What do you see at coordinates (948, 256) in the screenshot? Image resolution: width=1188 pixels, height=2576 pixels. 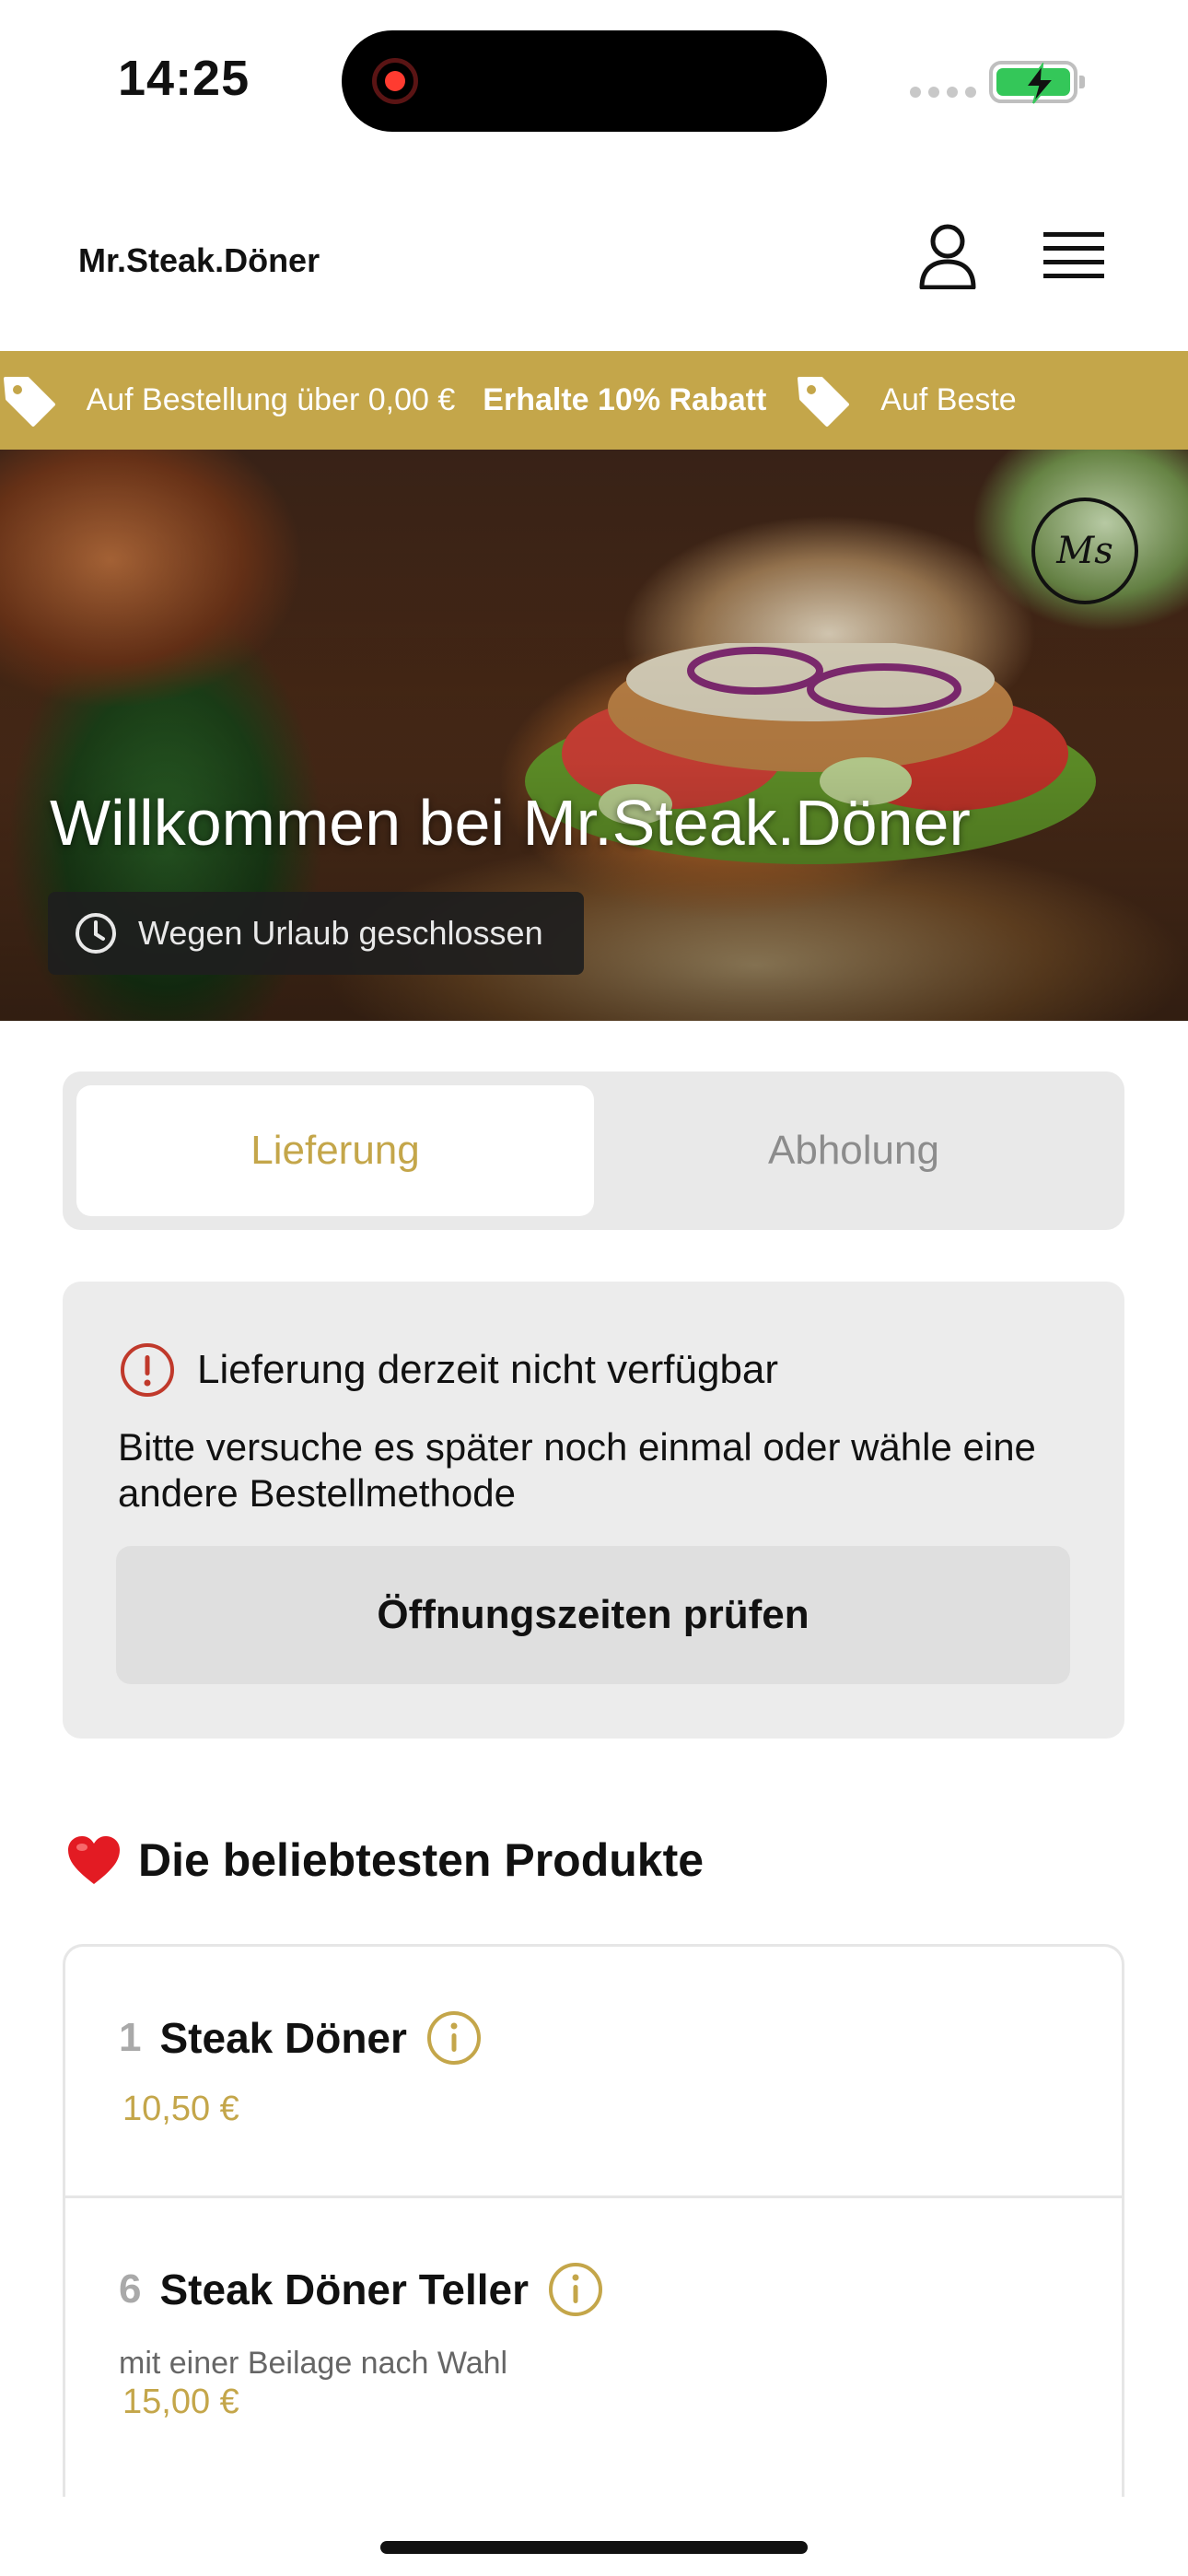 I see `user-icon` at bounding box center [948, 256].